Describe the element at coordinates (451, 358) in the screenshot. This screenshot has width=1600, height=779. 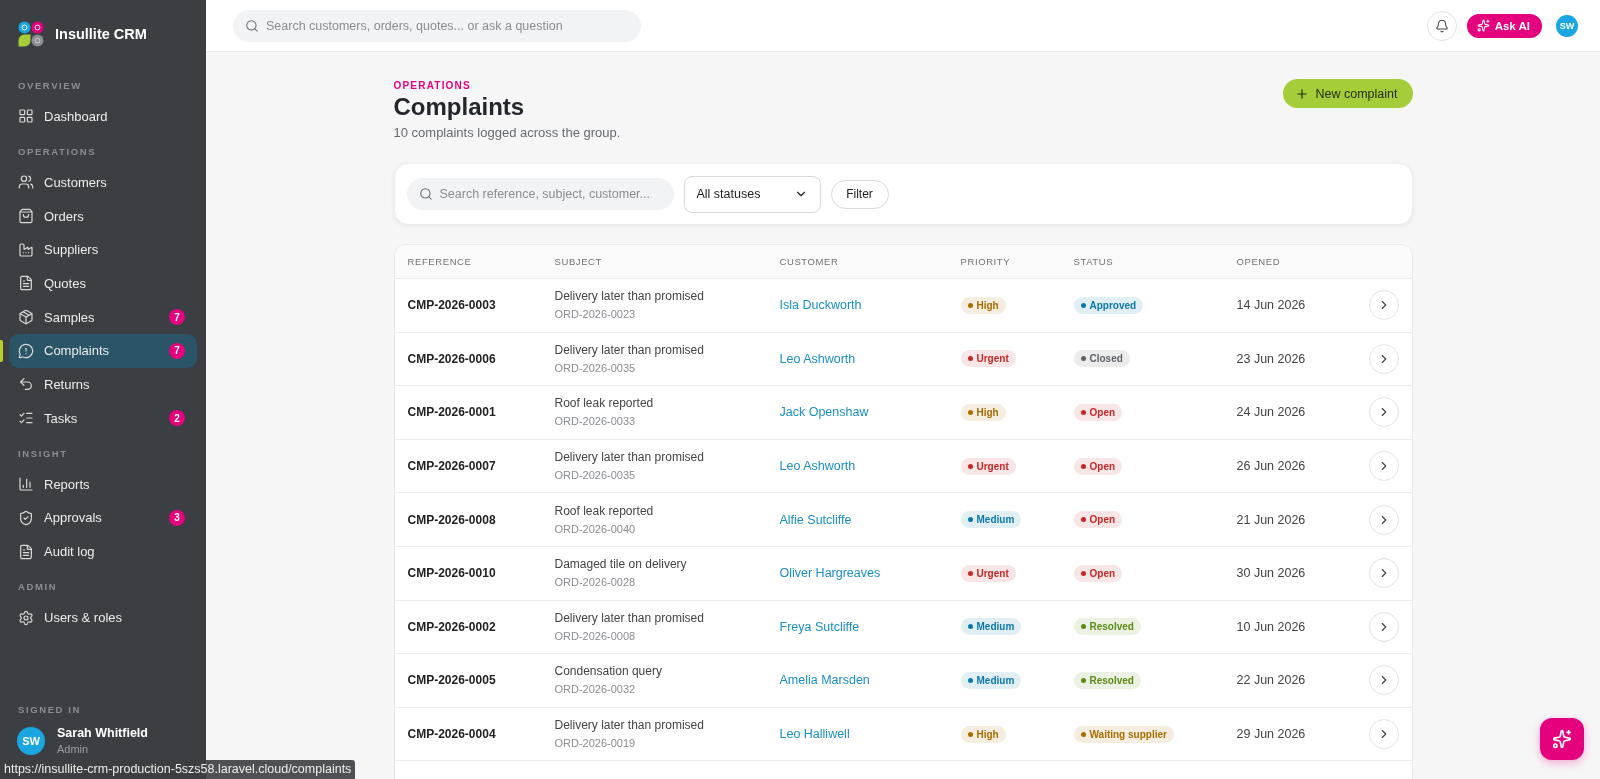
I see `reference-cell: CMP-2026-0006` at that location.